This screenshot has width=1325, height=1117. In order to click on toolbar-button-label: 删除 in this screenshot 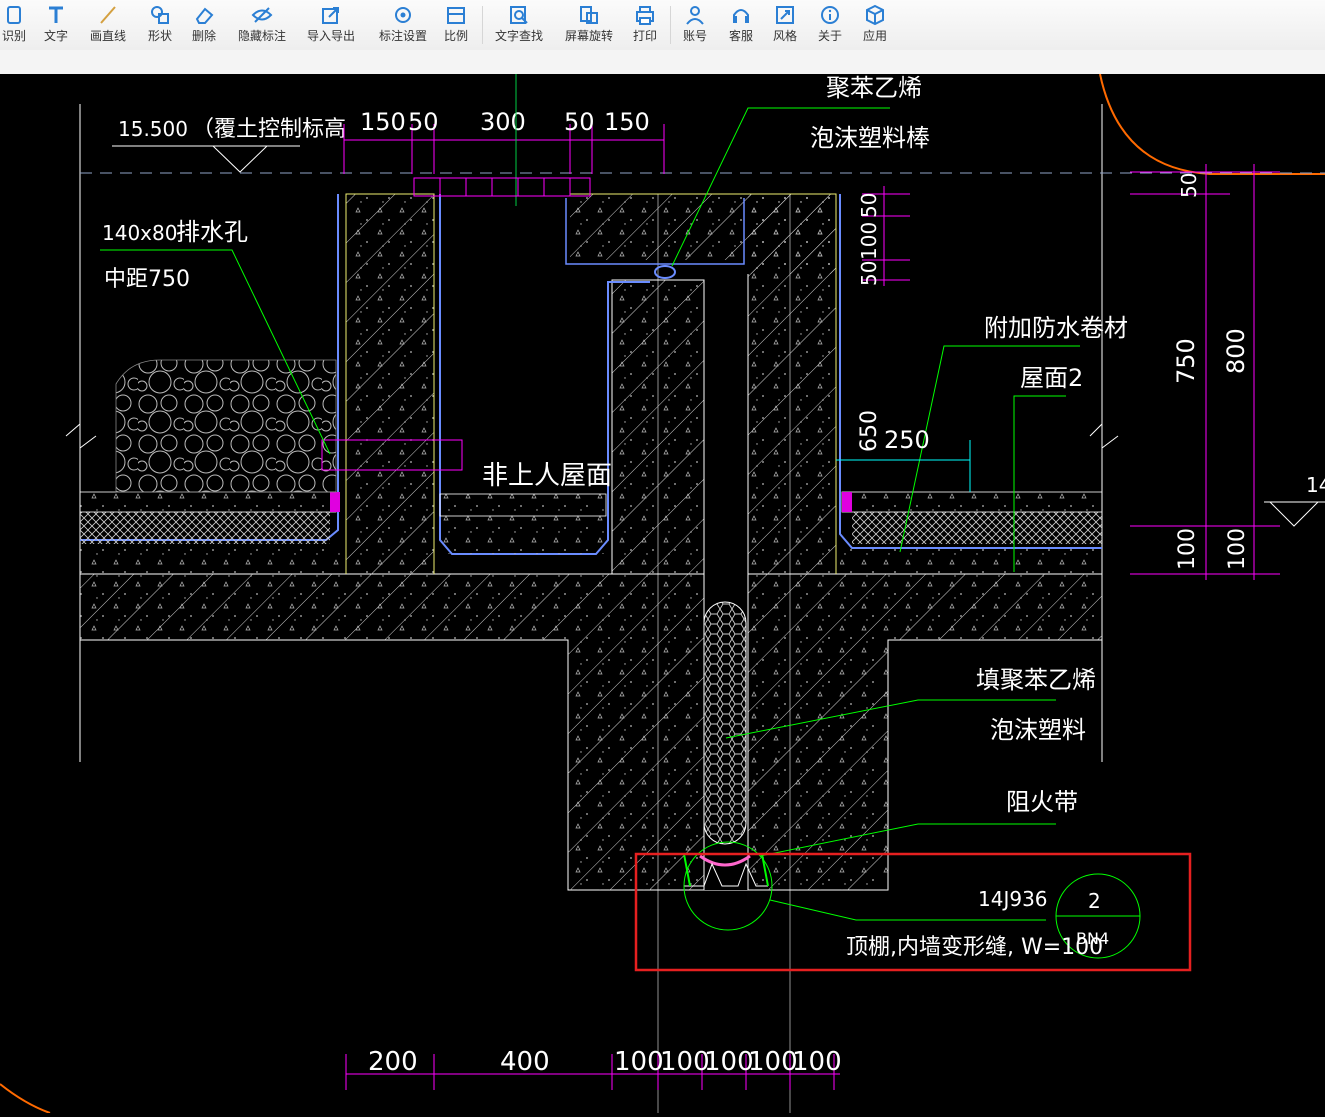, I will do `click(203, 36)`.